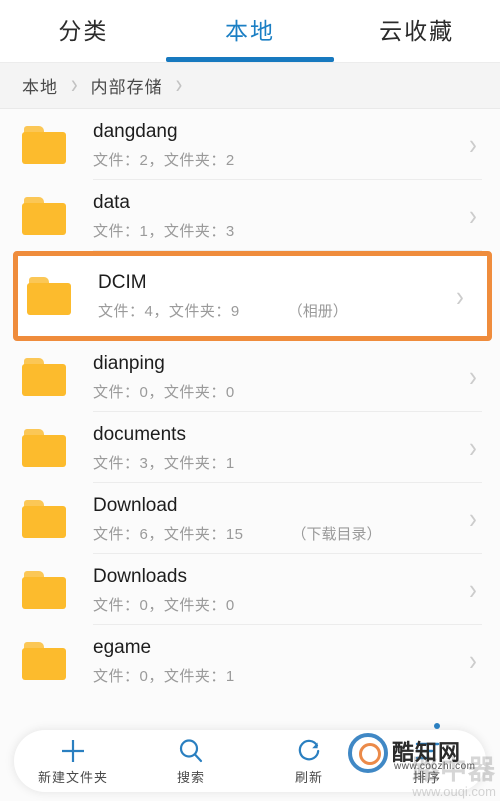 This screenshot has width=500, height=801. I want to click on breadcrumb: 本地 › 内部存储 ›, so click(250, 86).